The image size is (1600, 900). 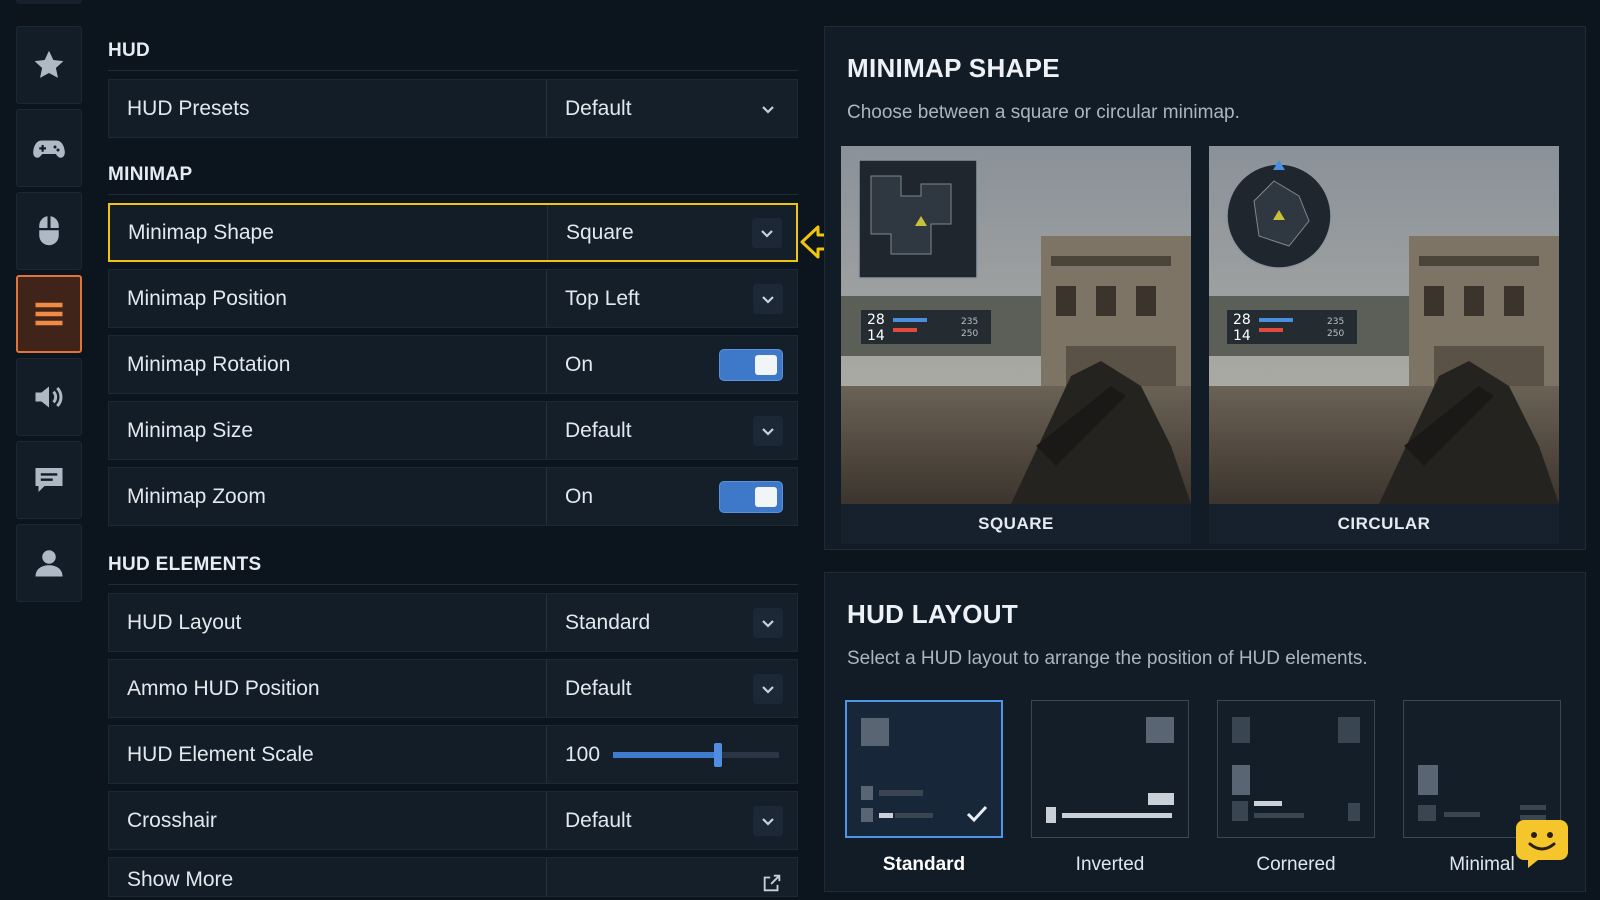 What do you see at coordinates (977, 814) in the screenshot?
I see `checkmark-icon` at bounding box center [977, 814].